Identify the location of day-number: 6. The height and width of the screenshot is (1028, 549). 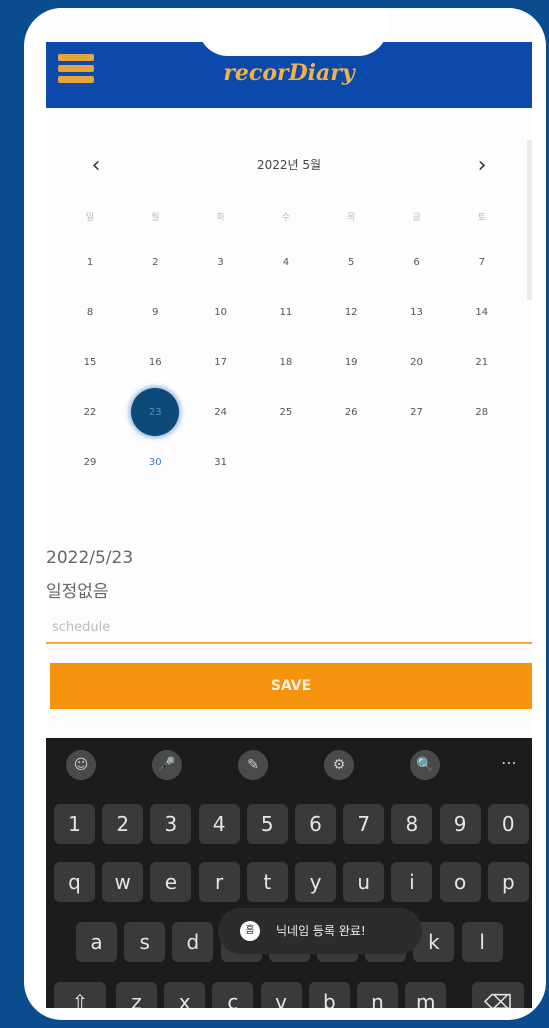
(416, 262).